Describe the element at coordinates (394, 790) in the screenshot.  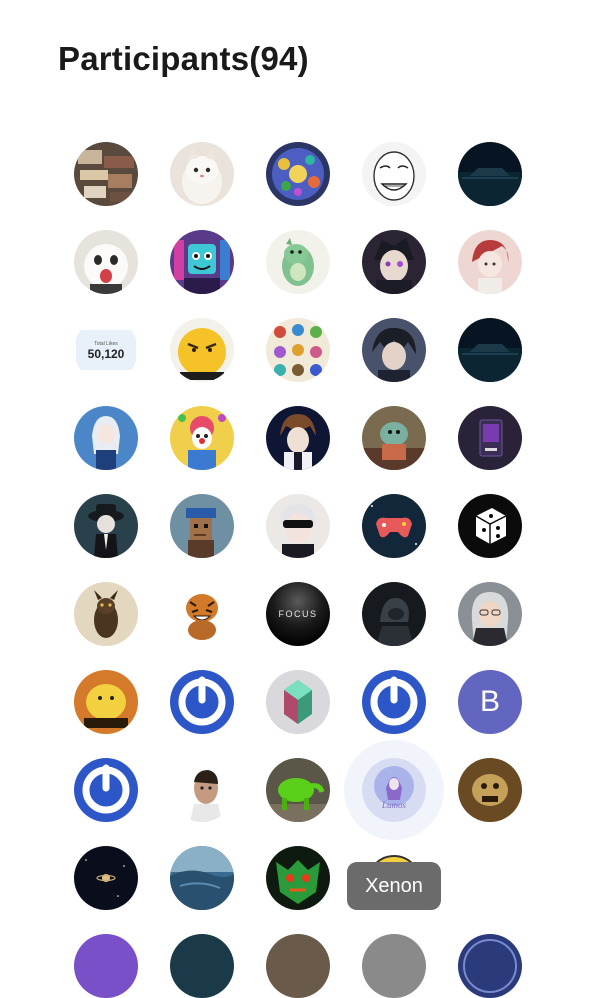
I see `participant-avatar-xenon: Lumos` at that location.